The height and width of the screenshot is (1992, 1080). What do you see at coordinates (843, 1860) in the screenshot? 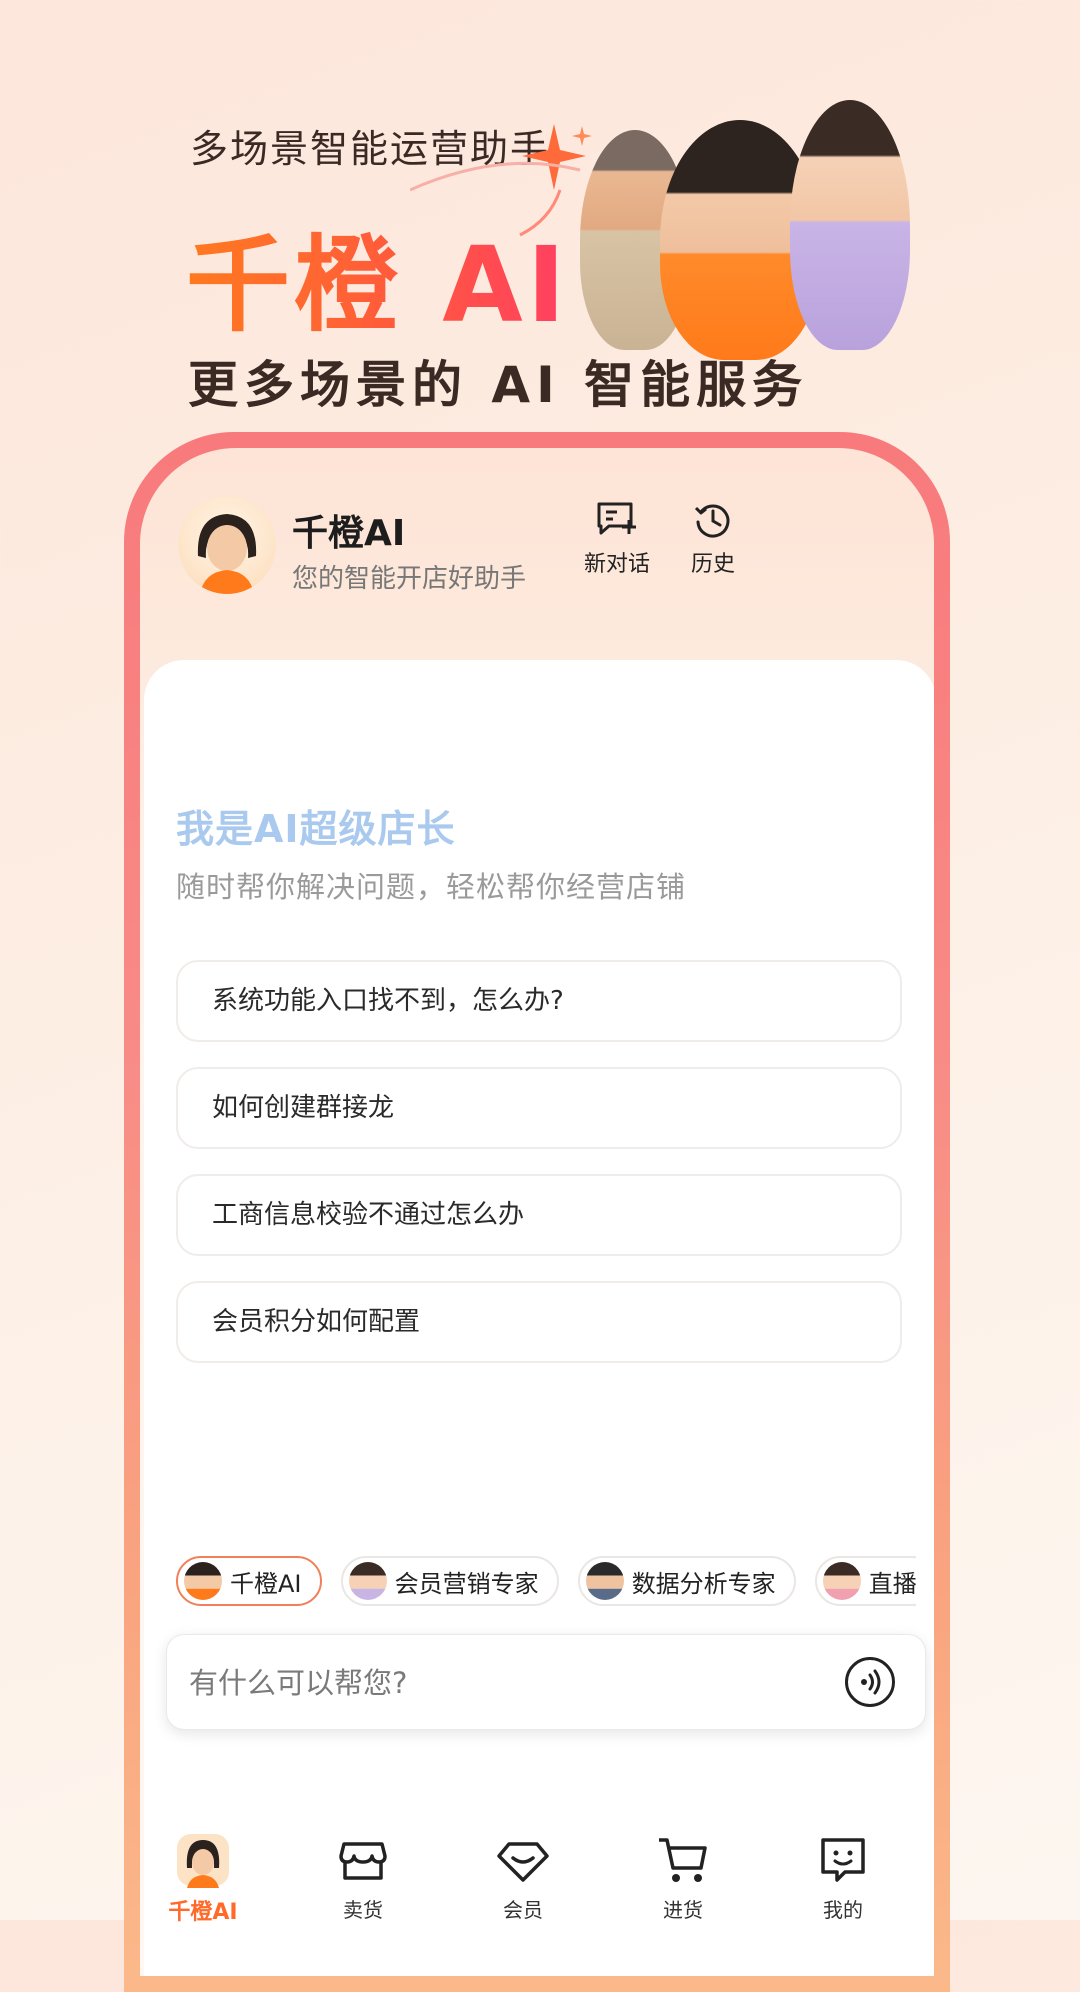
I see `smile-chat-icon` at bounding box center [843, 1860].